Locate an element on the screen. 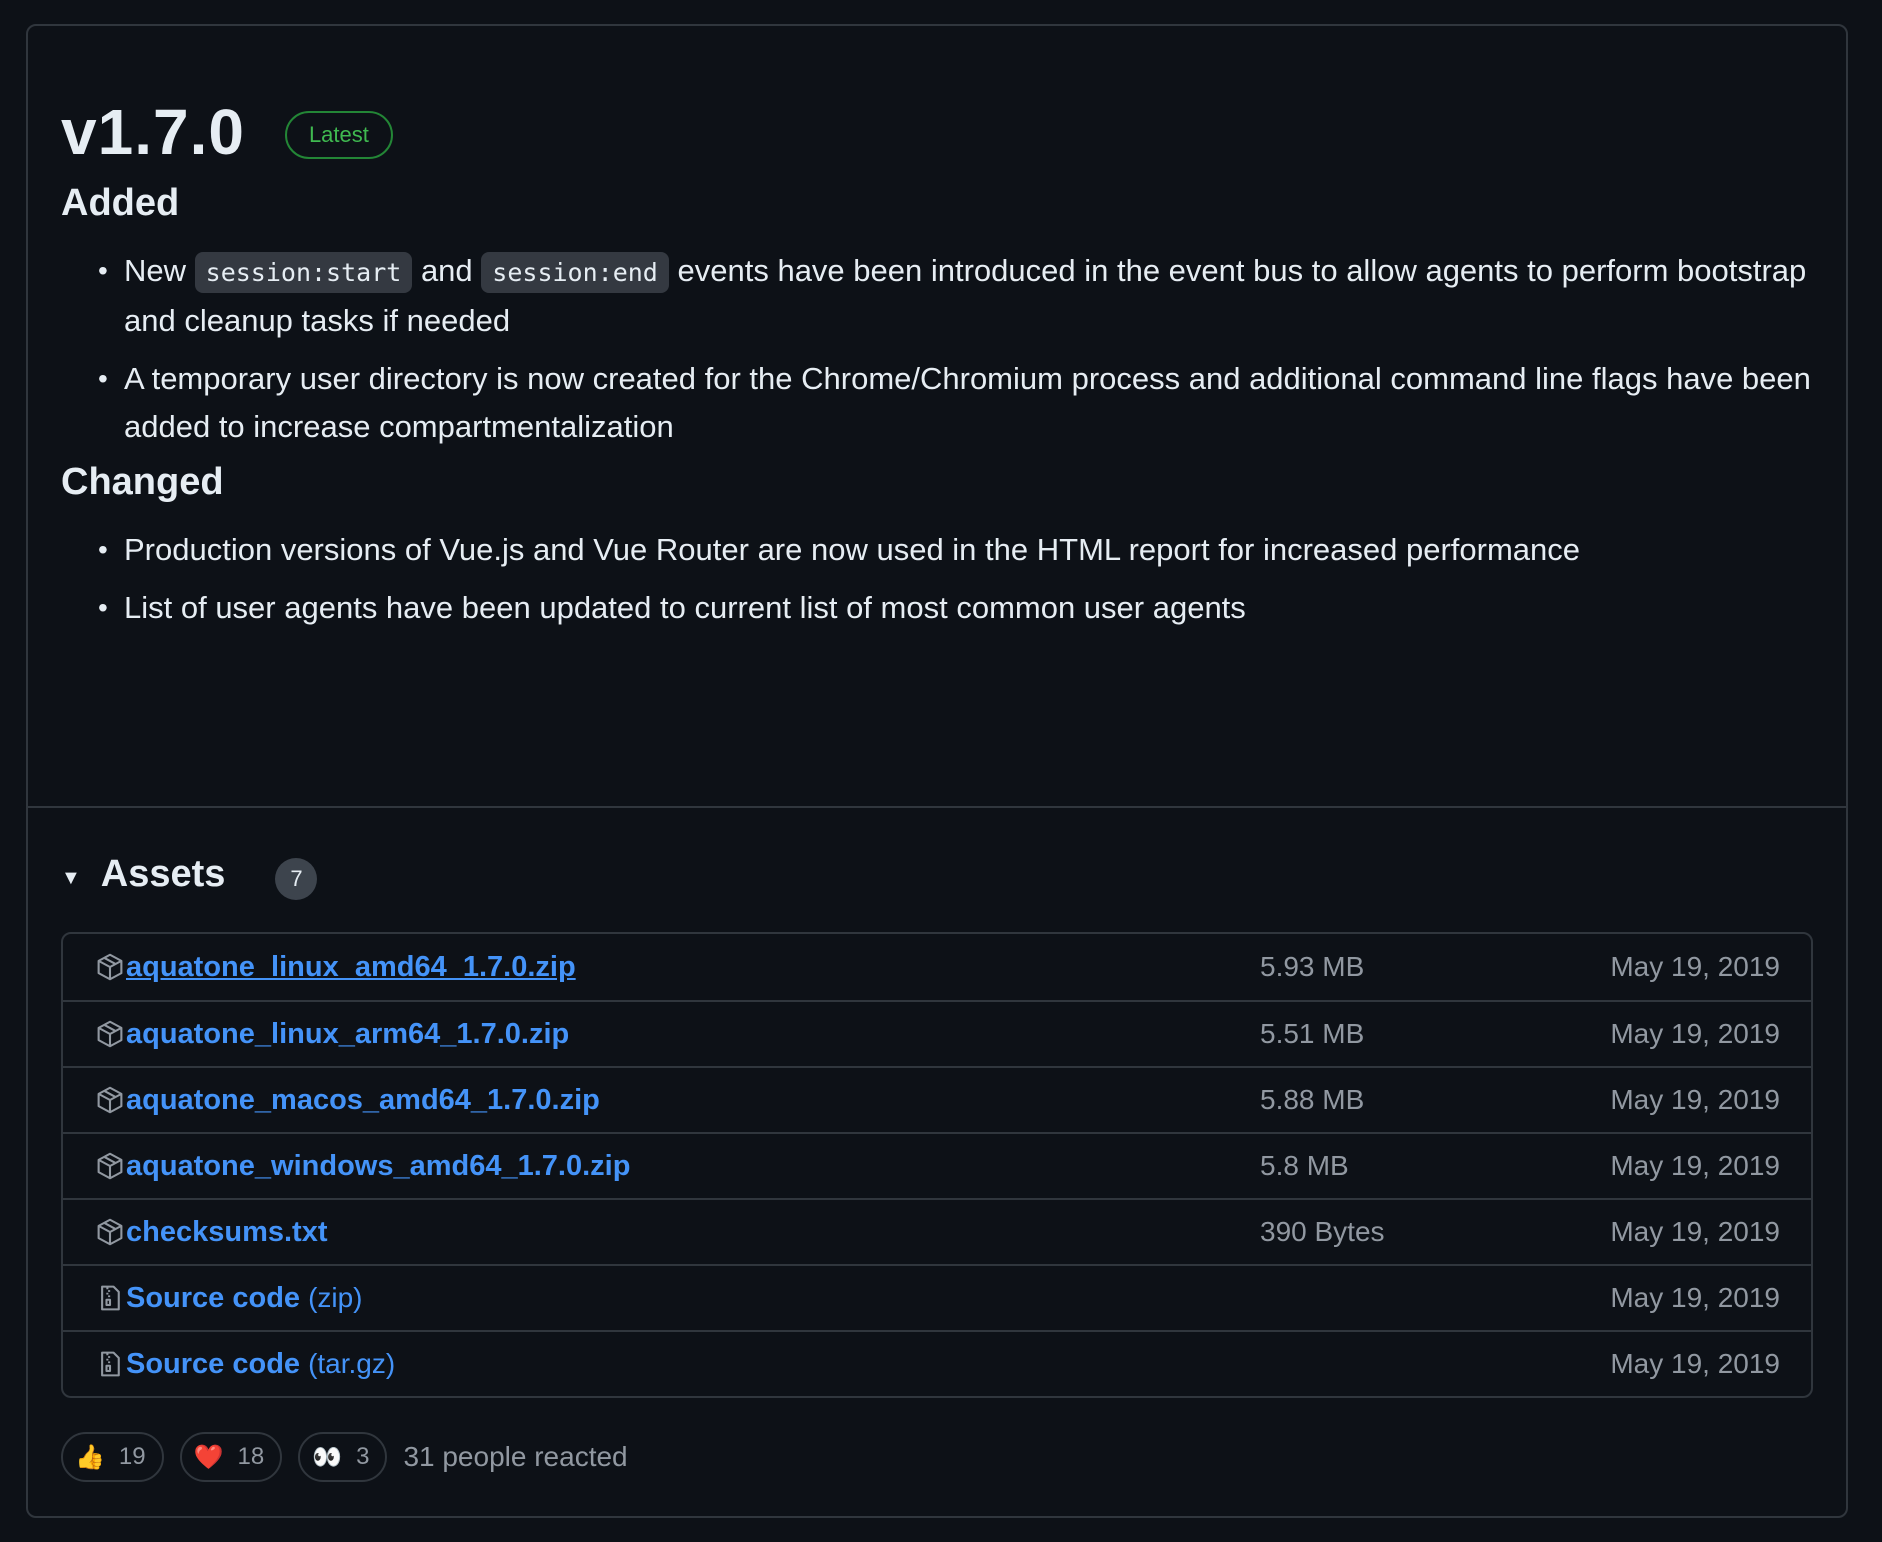 The height and width of the screenshot is (1542, 1882). asset-name-wrap: checksums.txt is located at coordinates (693, 1232).